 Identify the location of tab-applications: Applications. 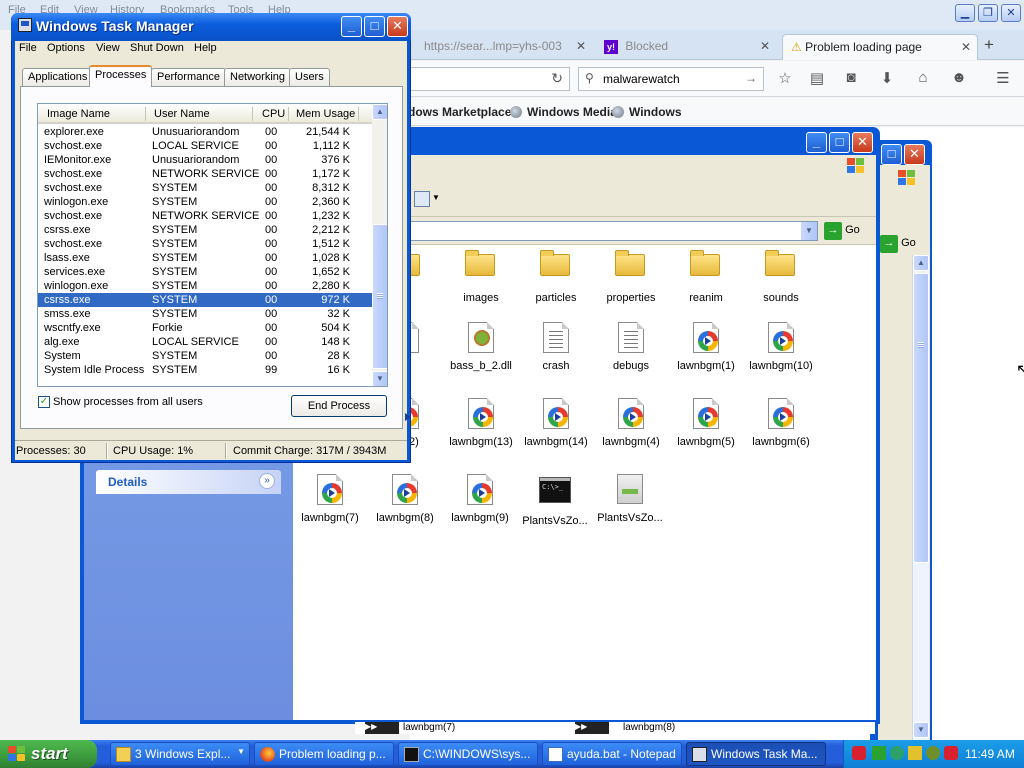
(58, 77).